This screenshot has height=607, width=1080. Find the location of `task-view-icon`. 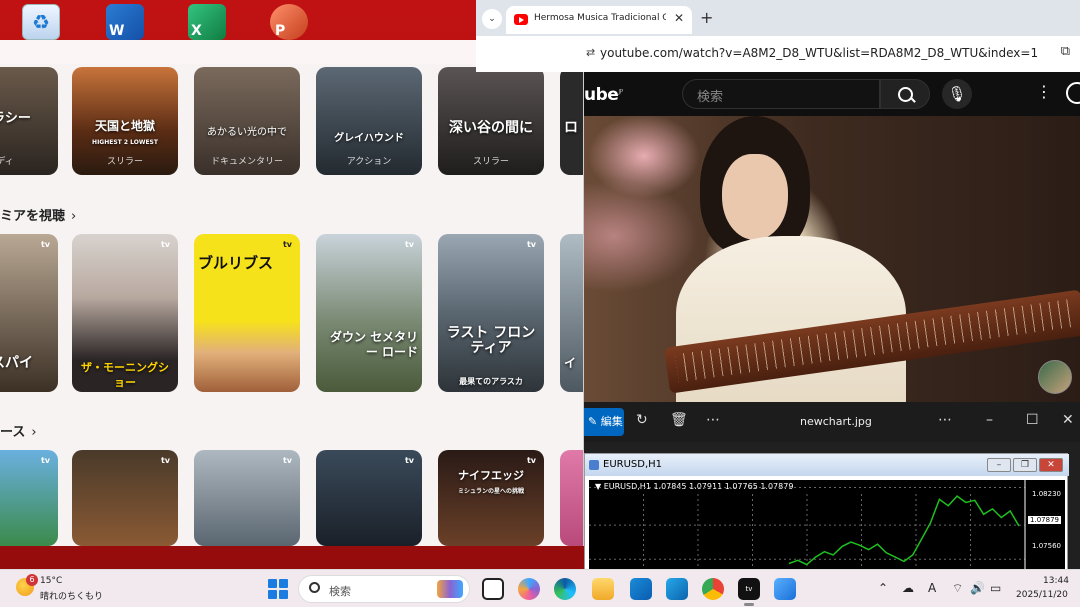

task-view-icon is located at coordinates (493, 589).